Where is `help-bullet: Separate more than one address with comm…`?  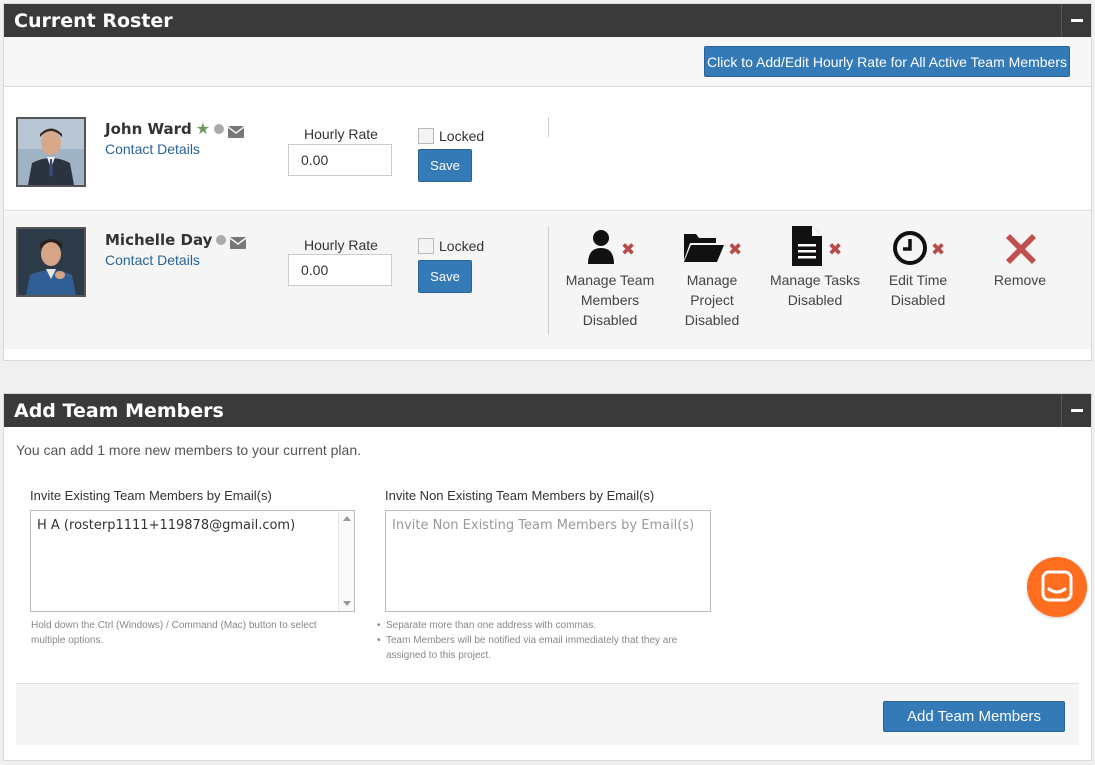 help-bullet: Separate more than one address with comm… is located at coordinates (546, 625).